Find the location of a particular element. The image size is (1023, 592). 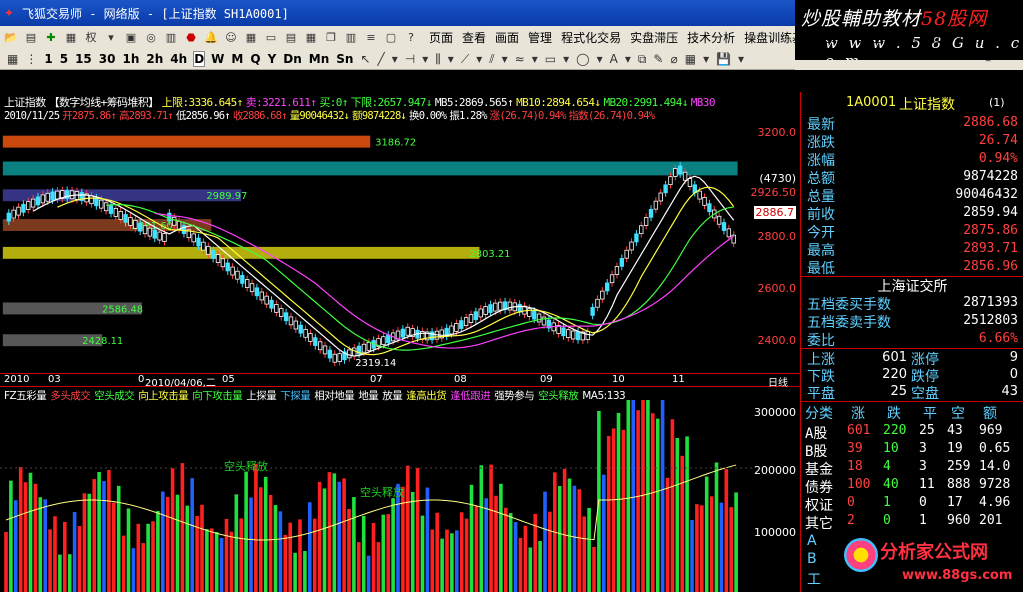

add-icon: ✚ is located at coordinates (51, 37).